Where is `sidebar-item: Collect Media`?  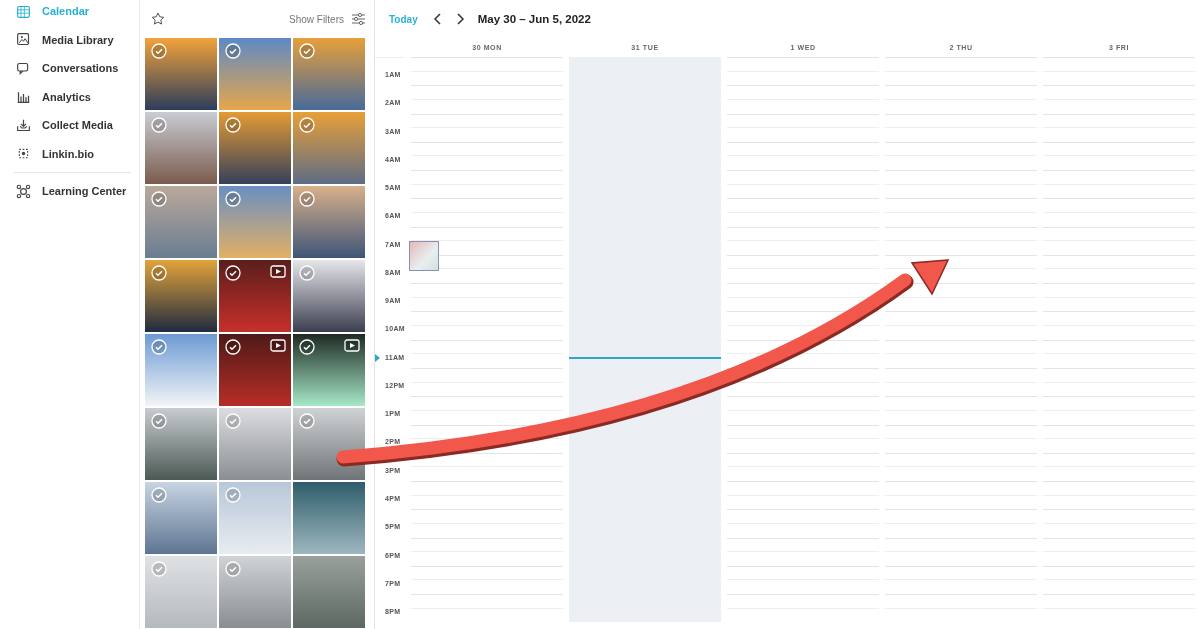 sidebar-item: Collect Media is located at coordinates (69, 125).